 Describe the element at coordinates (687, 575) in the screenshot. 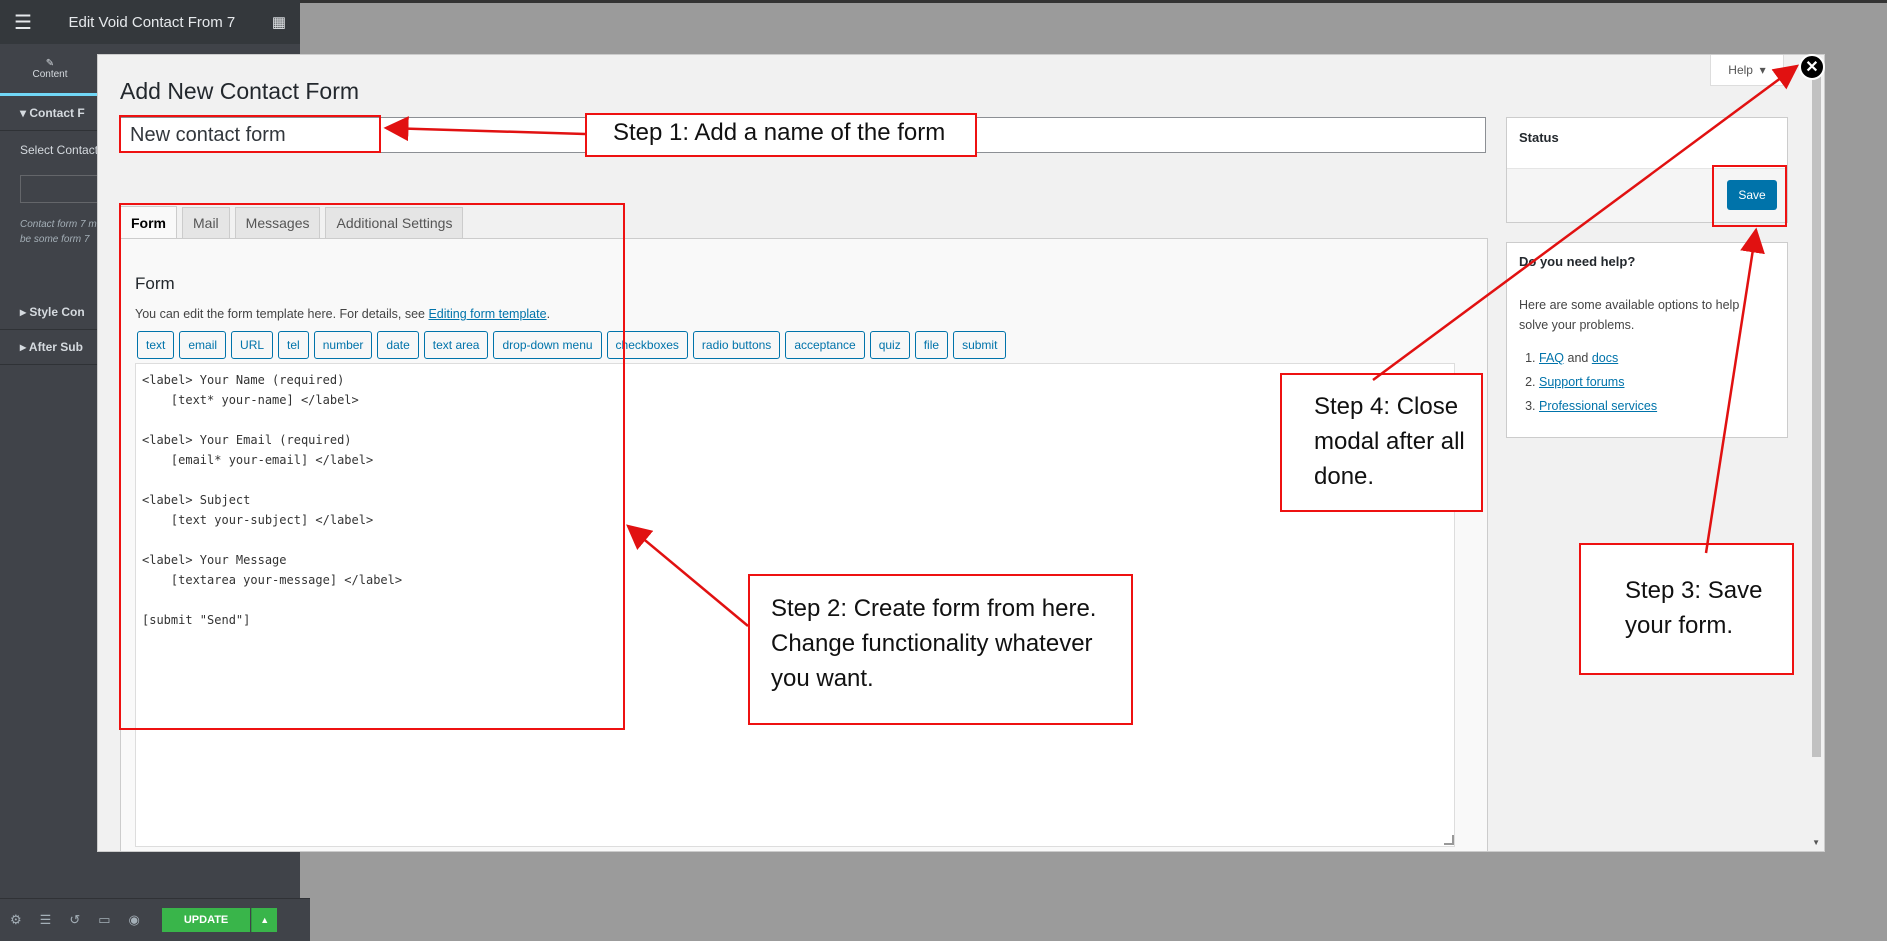

I see `step2-arrow` at that location.